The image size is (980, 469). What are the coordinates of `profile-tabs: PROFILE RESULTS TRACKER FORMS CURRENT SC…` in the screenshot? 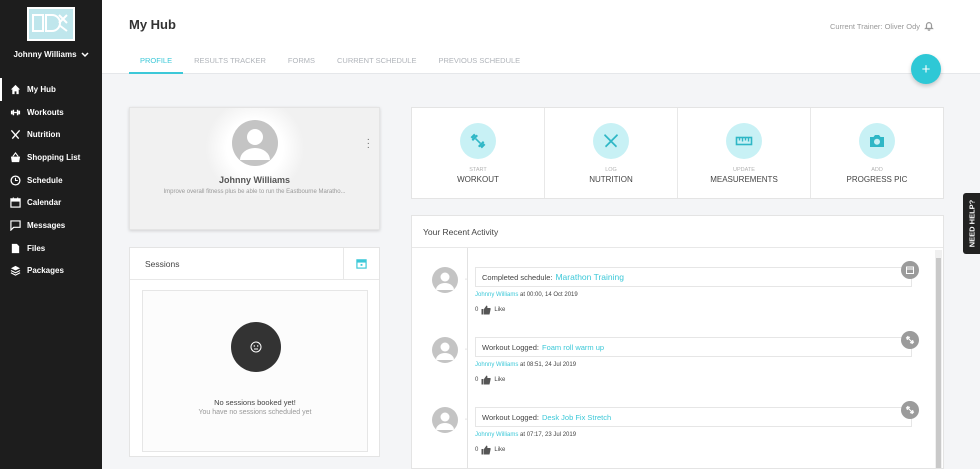 It's located at (330, 62).